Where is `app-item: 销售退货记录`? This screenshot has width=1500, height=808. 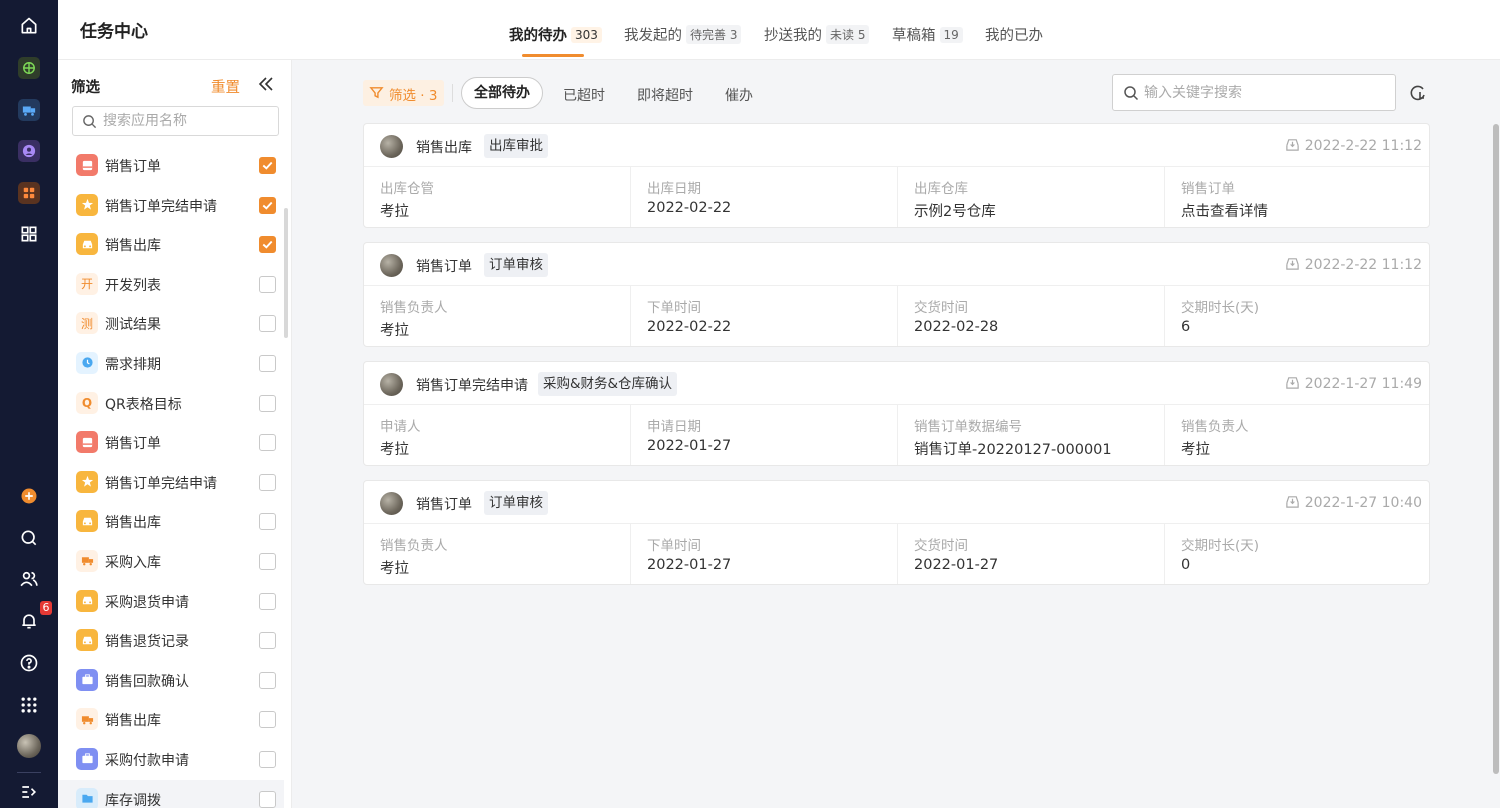 app-item: 销售退货记录 is located at coordinates (171, 641).